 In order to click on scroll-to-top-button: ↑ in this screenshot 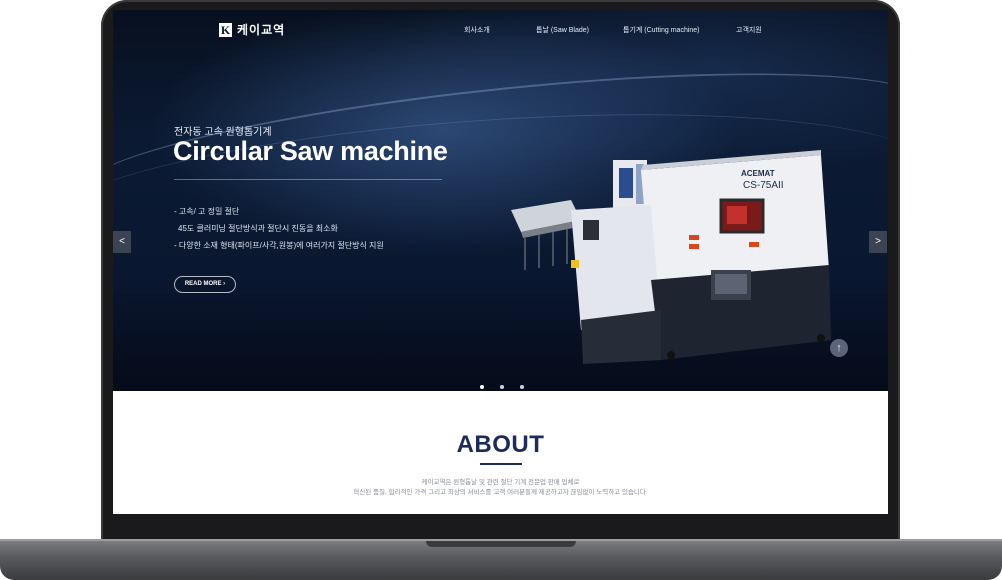, I will do `click(839, 348)`.